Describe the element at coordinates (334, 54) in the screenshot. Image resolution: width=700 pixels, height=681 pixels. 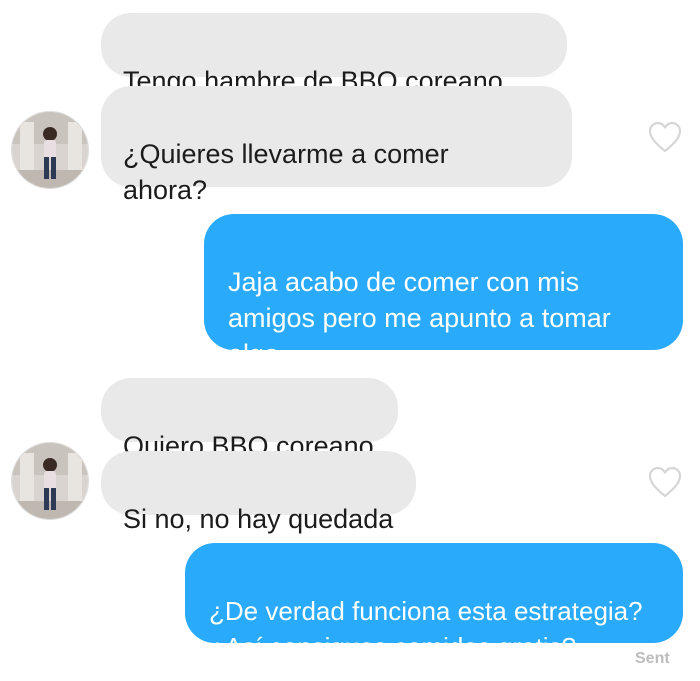
I see `incoming-message-bubble: Tengo hambre de BBQ coreano` at that location.